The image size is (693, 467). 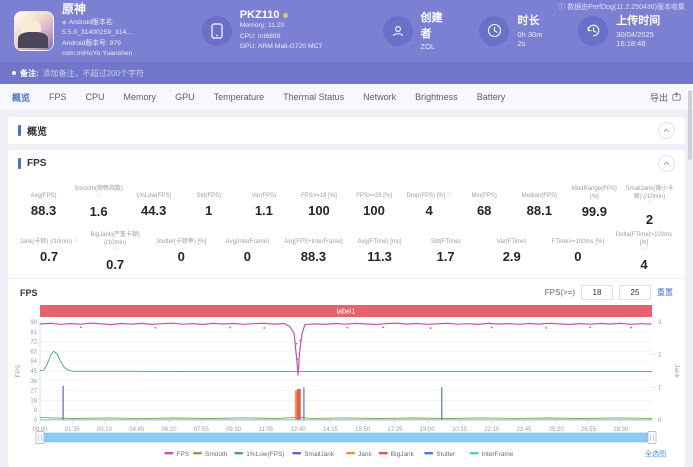 What do you see at coordinates (331, 430) in the screenshot?
I see `x-axis-tick-label: 14:15` at bounding box center [331, 430].